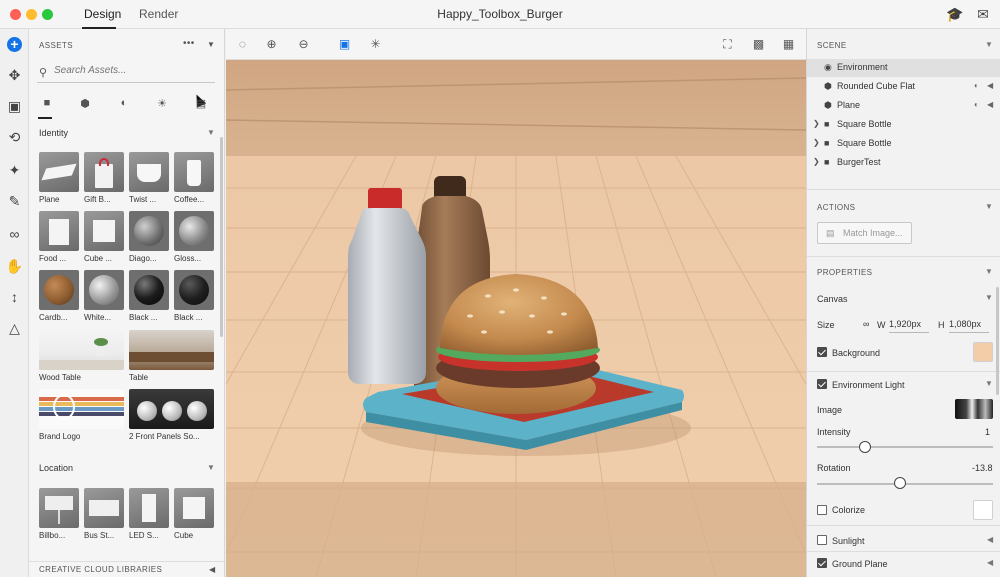 The width and height of the screenshot is (1000, 577). I want to click on asset-tile: Brand Logo, so click(81, 415).